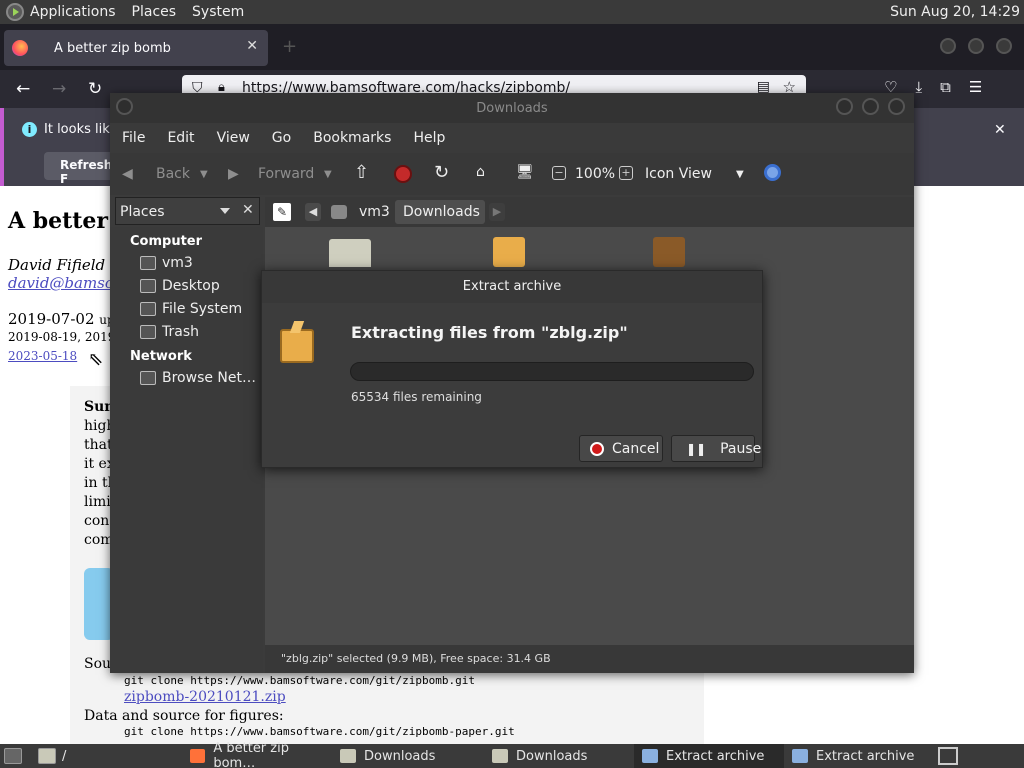 This screenshot has width=1024, height=768. I want to click on view-mode-select: Icon View, so click(678, 174).